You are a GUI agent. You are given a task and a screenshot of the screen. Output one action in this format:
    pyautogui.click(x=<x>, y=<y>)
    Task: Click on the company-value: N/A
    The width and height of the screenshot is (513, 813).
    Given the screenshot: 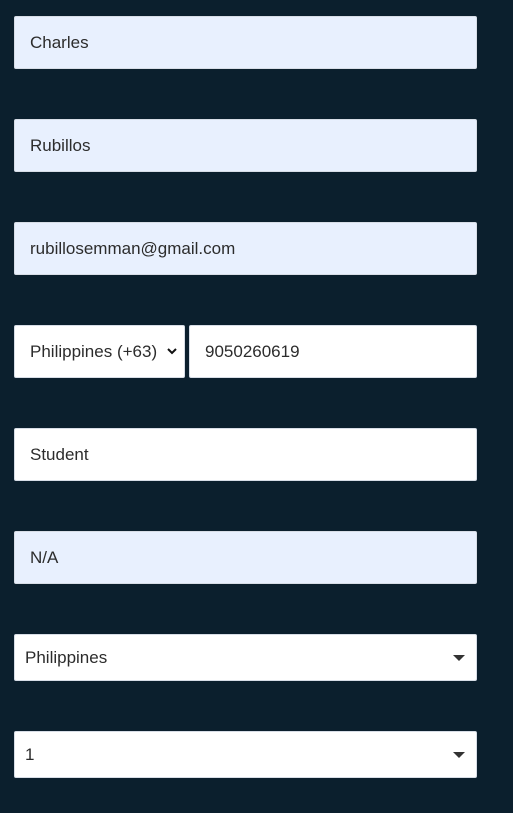 What is the action you would take?
    pyautogui.click(x=44, y=557)
    